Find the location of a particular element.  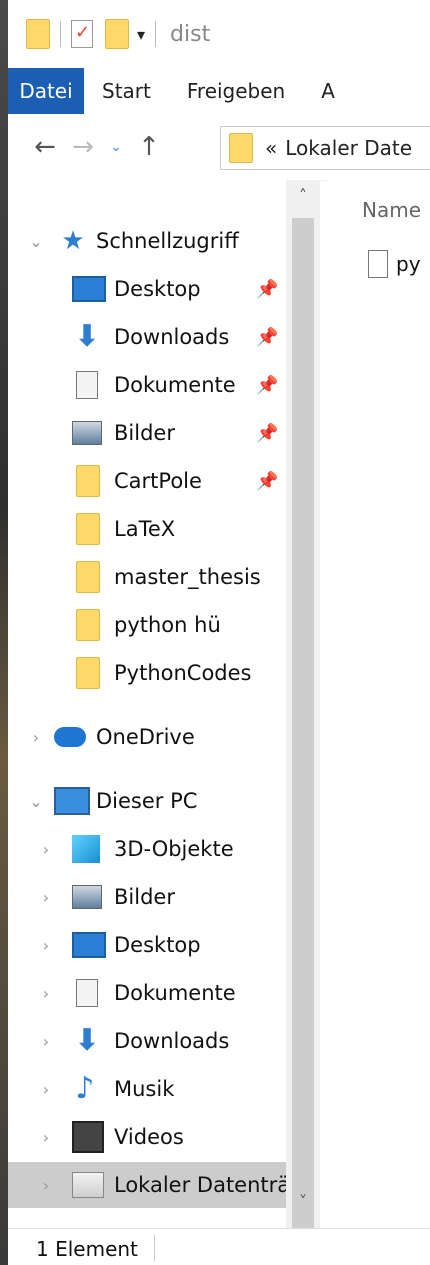

nav-scrollbar: ˄ ˅ is located at coordinates (303, 708).